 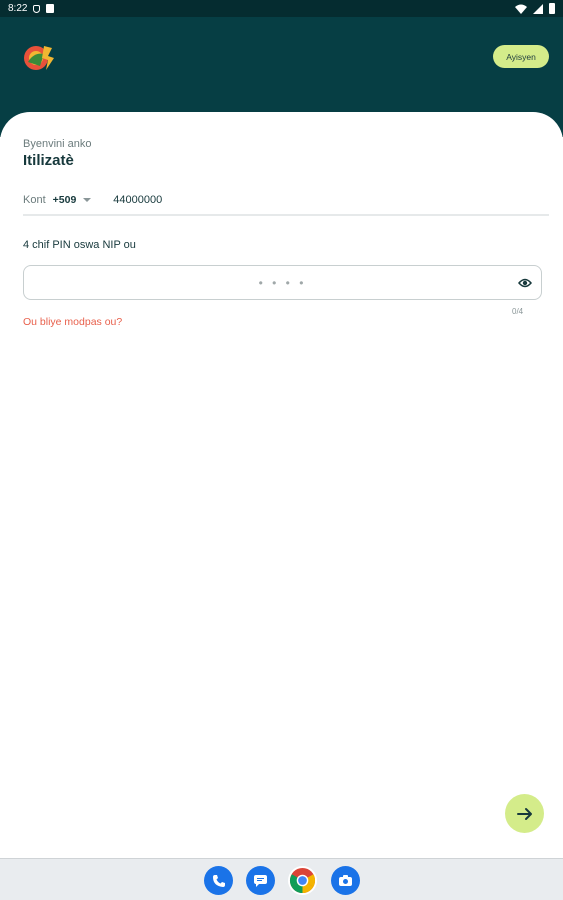 What do you see at coordinates (281, 879) in the screenshot?
I see `system-dock` at bounding box center [281, 879].